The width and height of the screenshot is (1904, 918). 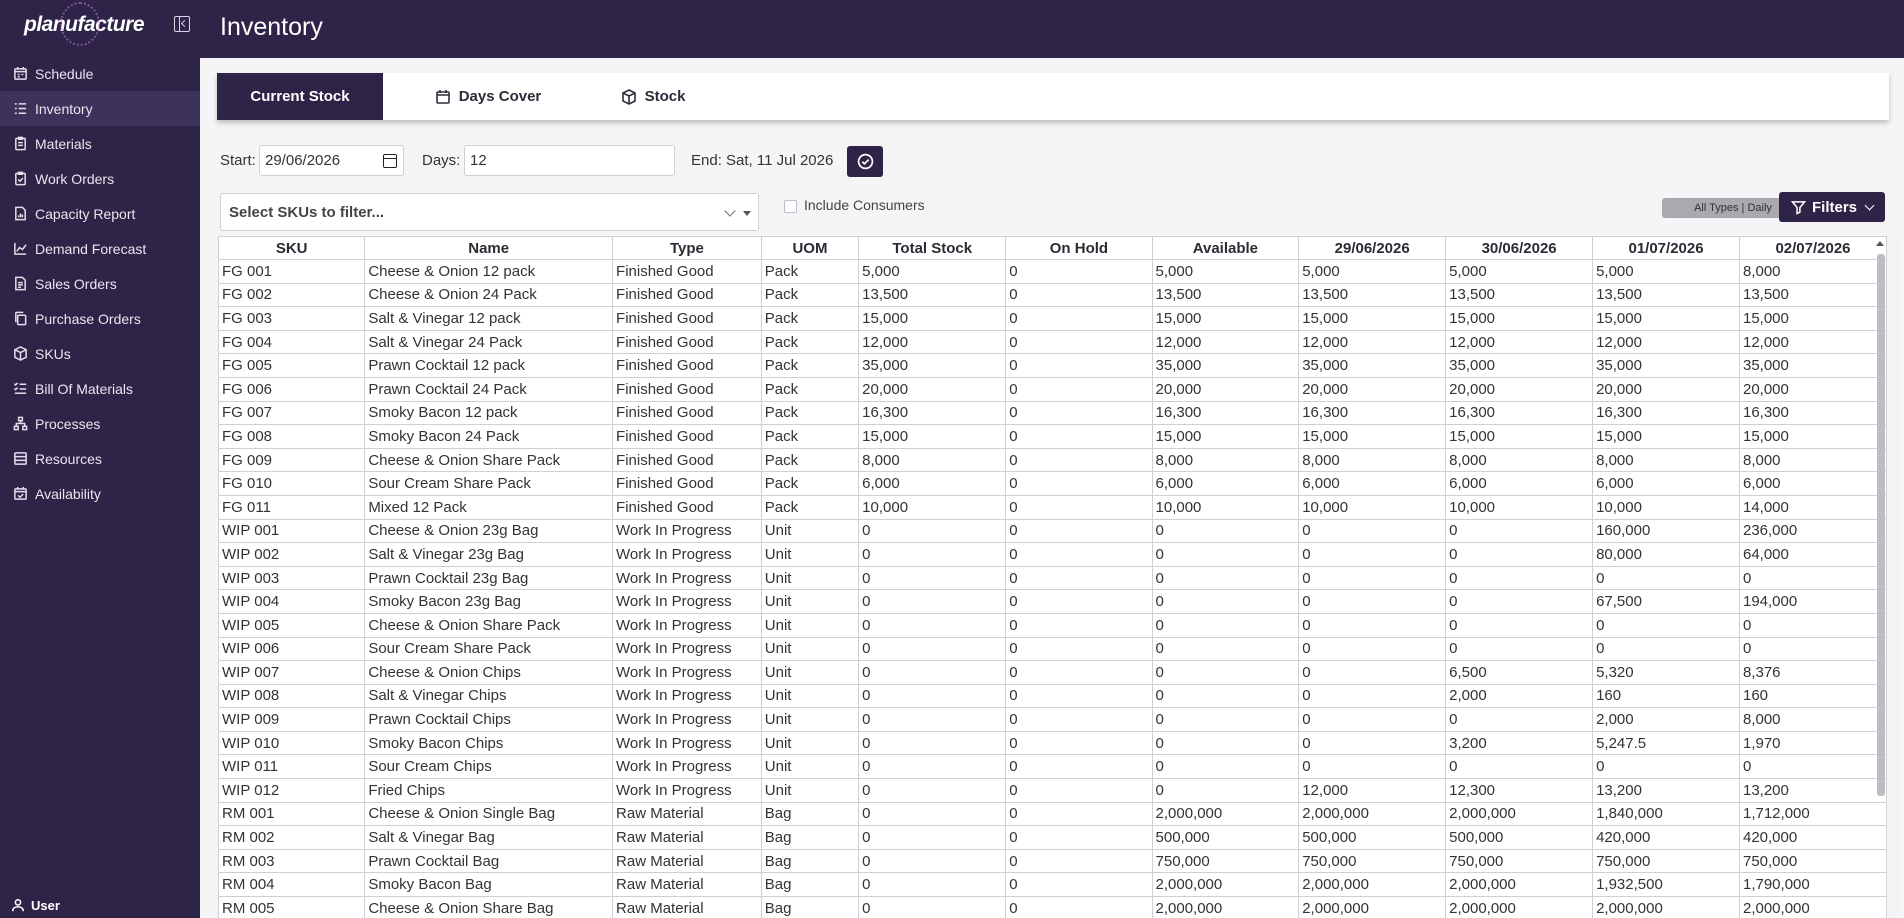 I want to click on sidebar-item-processes: Processes, so click(x=100, y=423).